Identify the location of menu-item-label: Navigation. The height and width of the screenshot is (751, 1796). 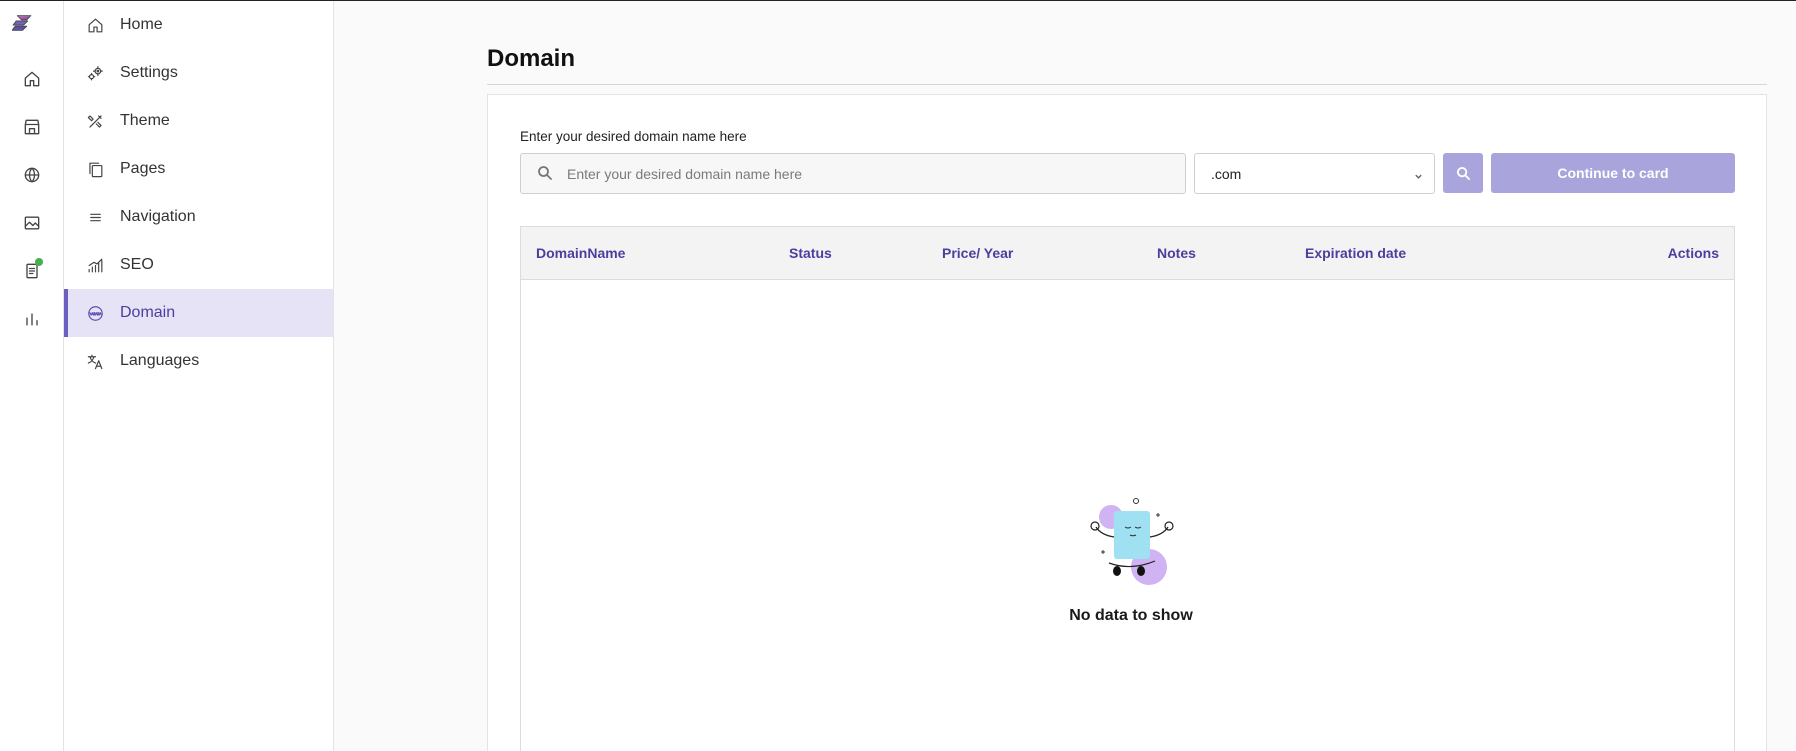
(158, 216).